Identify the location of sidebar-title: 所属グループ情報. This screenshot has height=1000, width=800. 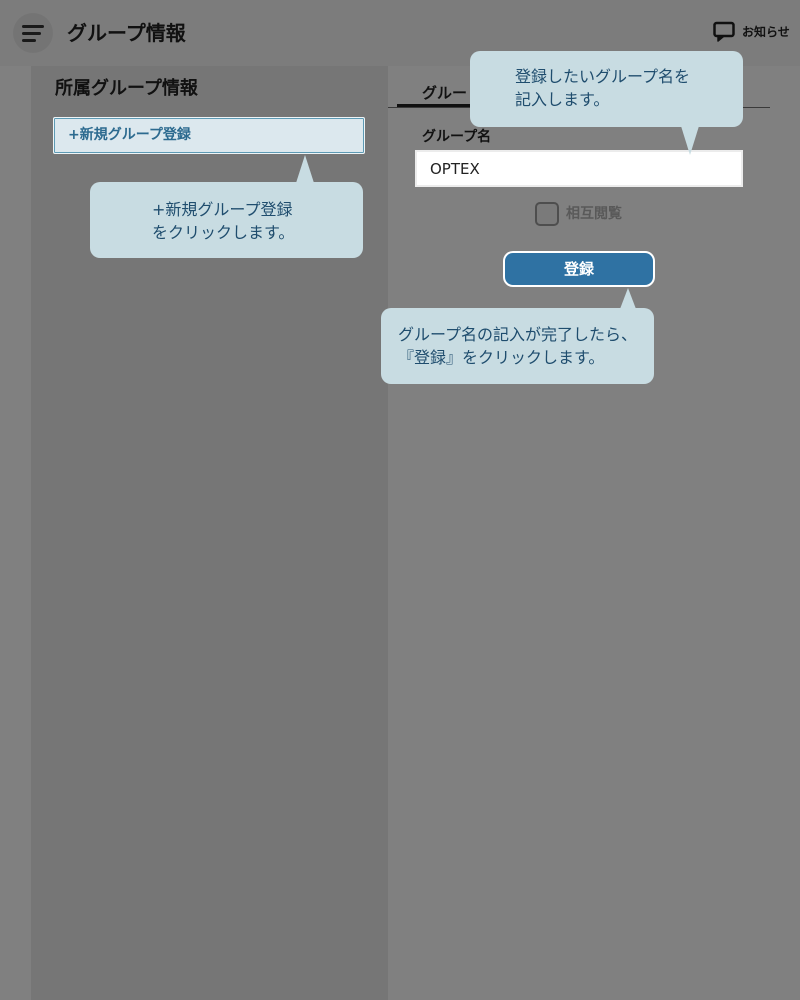
(126, 88).